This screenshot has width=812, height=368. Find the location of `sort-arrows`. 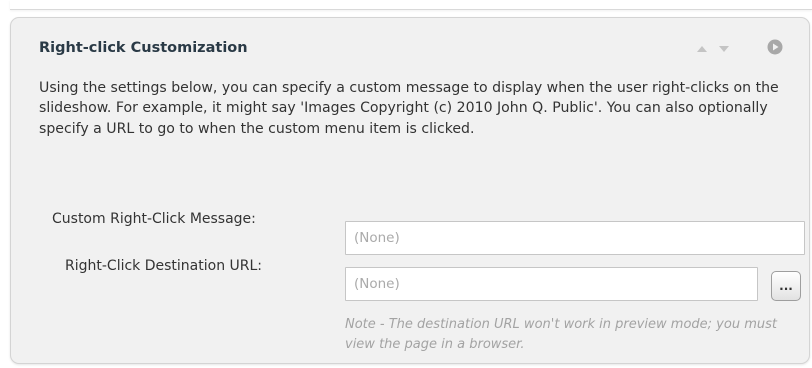

sort-arrows is located at coordinates (713, 49).